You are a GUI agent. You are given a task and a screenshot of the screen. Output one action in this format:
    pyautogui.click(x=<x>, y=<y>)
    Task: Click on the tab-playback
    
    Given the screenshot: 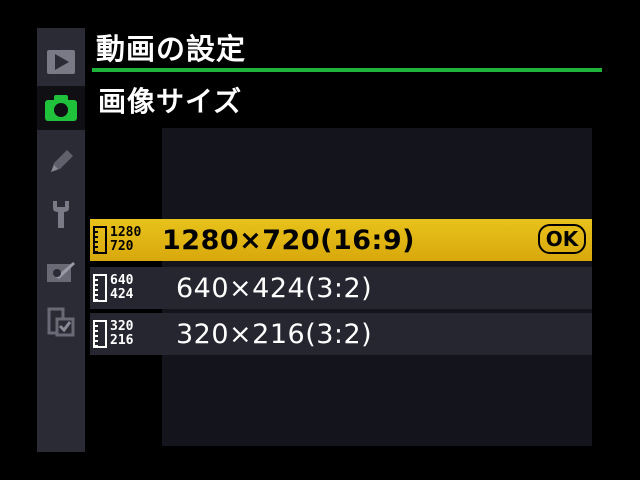 What is the action you would take?
    pyautogui.click(x=61, y=62)
    